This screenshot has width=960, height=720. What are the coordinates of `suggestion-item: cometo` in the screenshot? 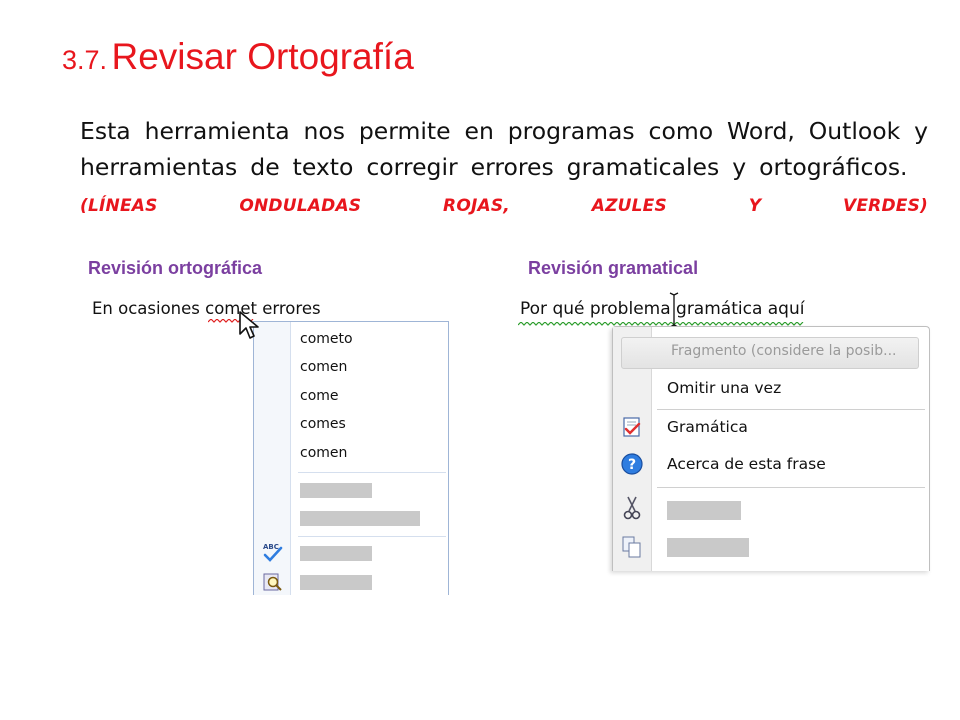 It's located at (326, 339).